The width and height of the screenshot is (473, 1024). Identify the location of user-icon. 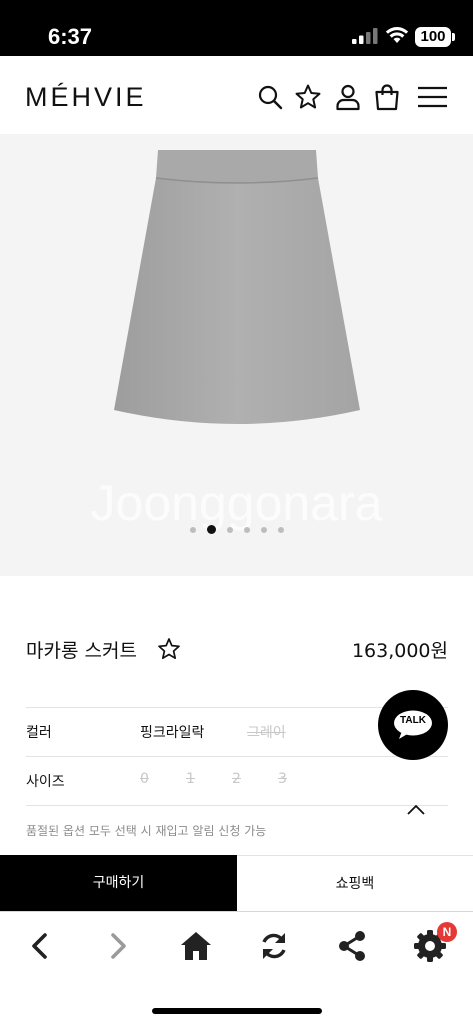
(348, 97).